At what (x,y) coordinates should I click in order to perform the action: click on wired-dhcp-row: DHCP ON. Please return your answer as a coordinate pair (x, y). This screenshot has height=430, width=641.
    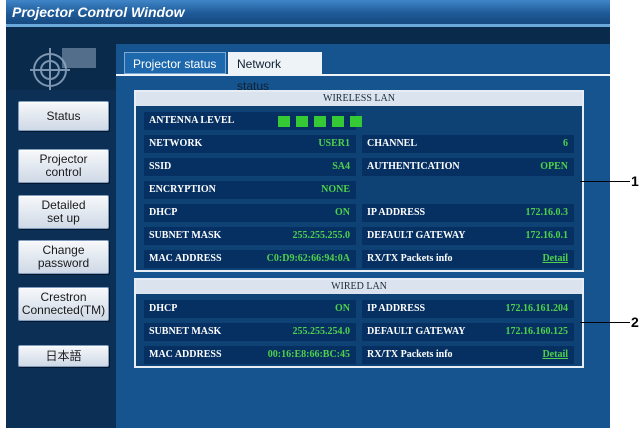
    Looking at the image, I should click on (250, 309).